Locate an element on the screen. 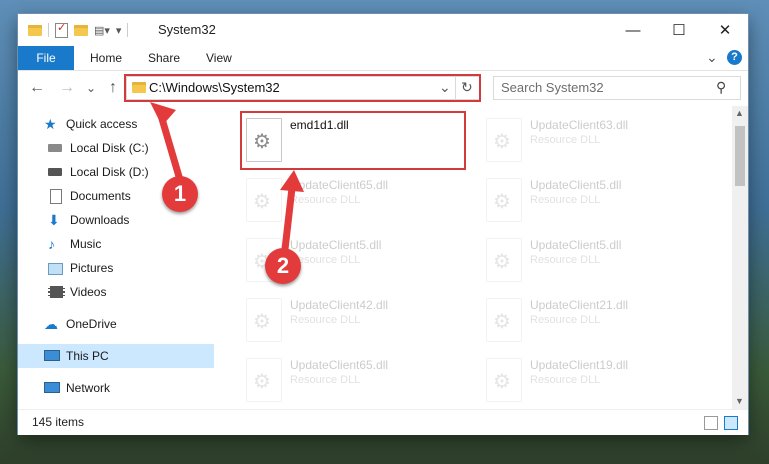 The image size is (769, 464). step-badge-1: 1 is located at coordinates (180, 194).